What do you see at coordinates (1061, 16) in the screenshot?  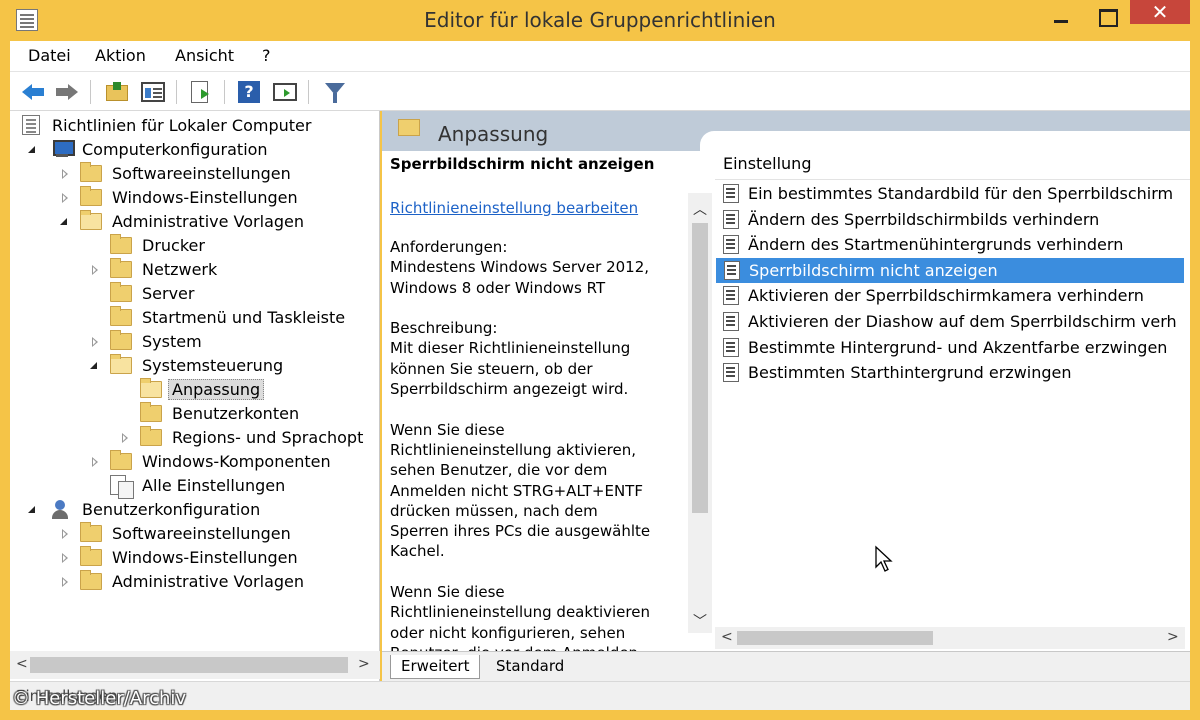 I see `minimize-button` at bounding box center [1061, 16].